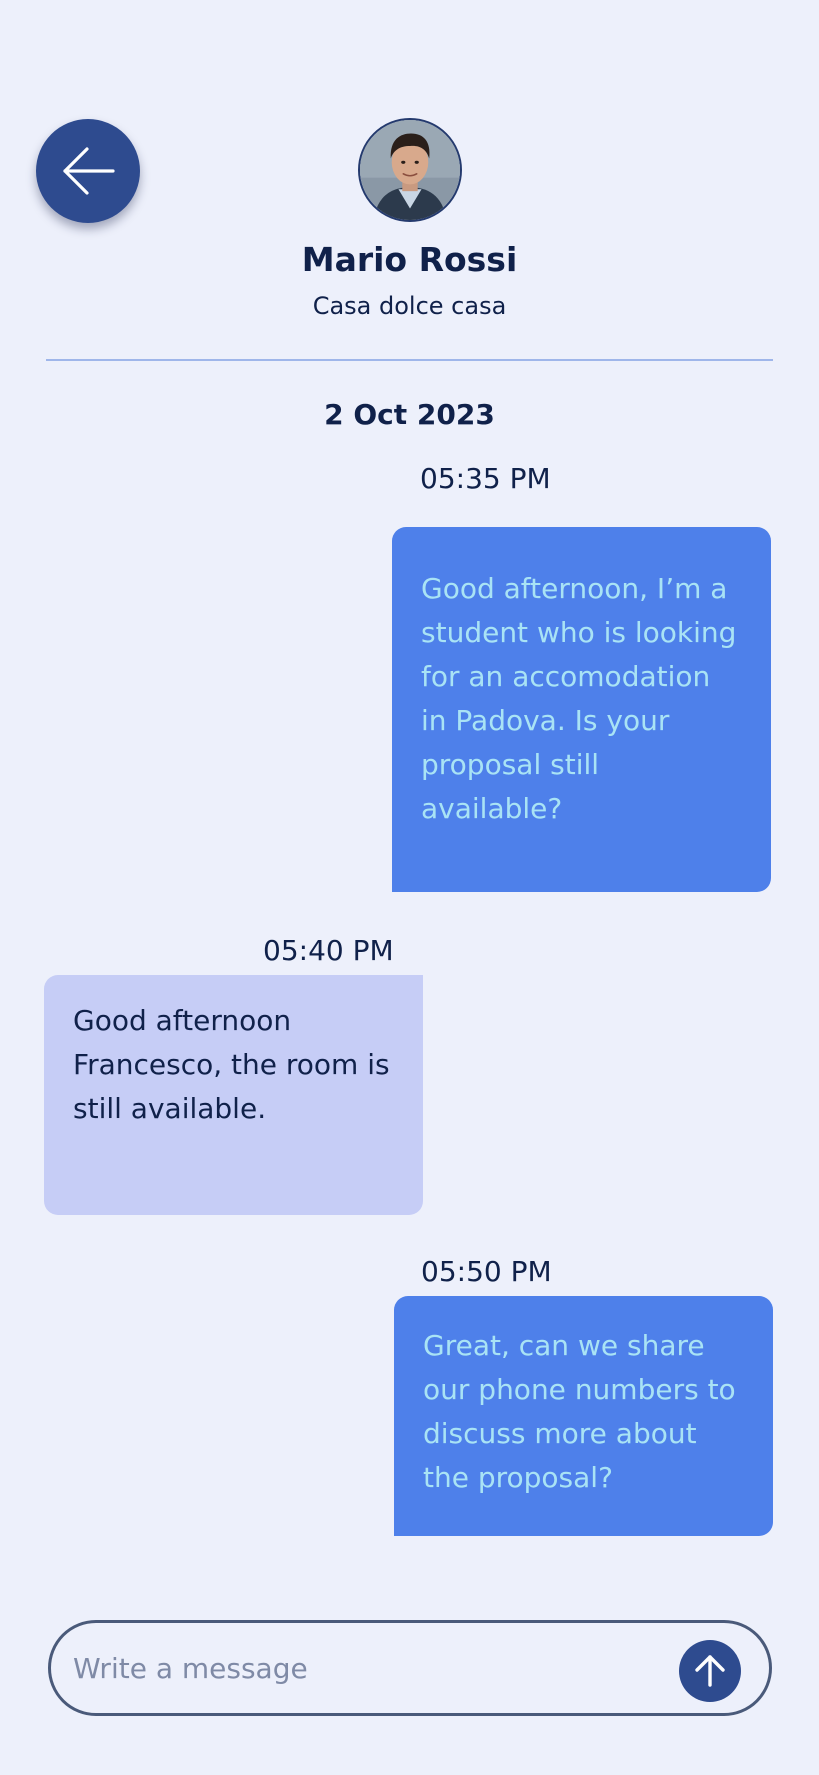 Image resolution: width=819 pixels, height=1775 pixels. I want to click on message-composer, so click(410, 1668).